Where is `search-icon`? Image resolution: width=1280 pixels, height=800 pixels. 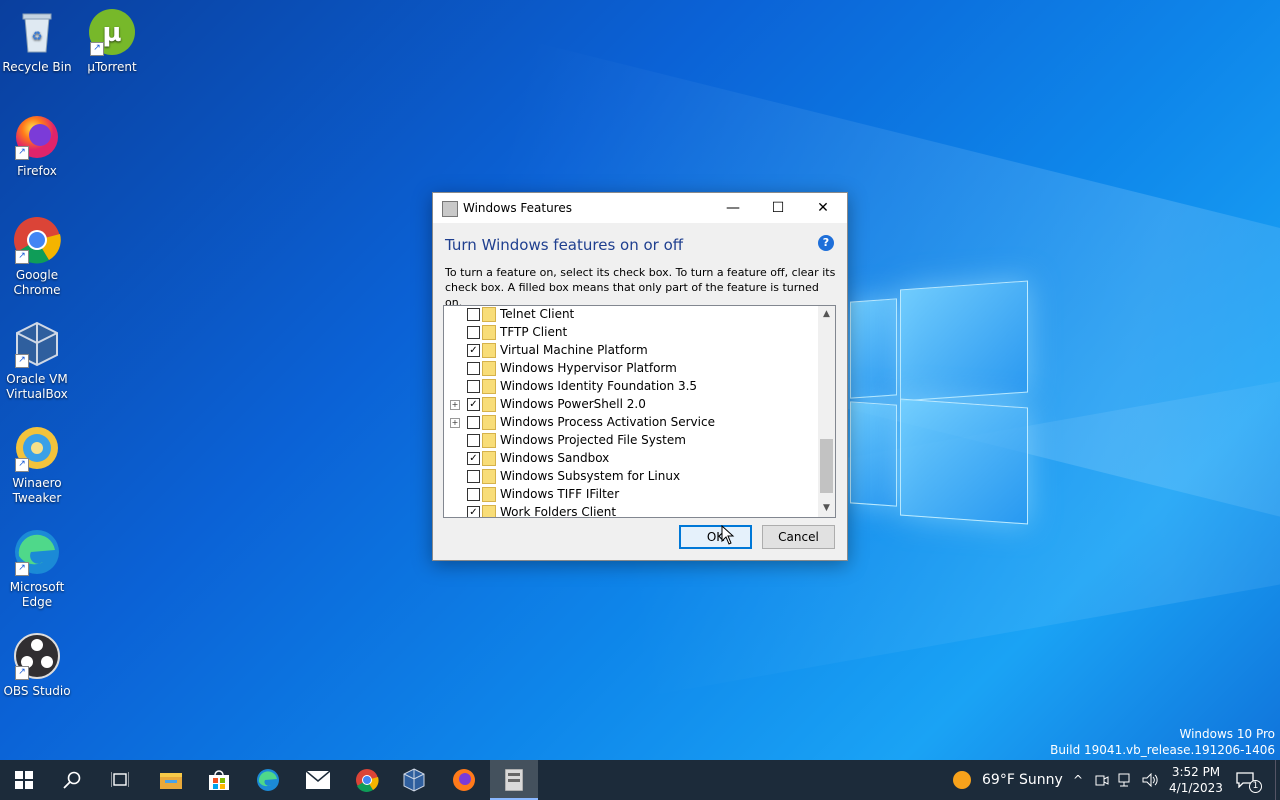
search-icon is located at coordinates (72, 780).